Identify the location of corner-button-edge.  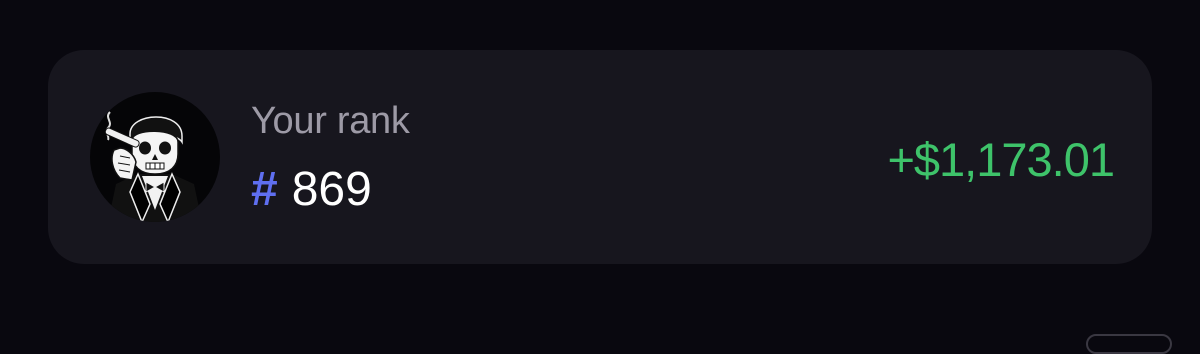
(1129, 344).